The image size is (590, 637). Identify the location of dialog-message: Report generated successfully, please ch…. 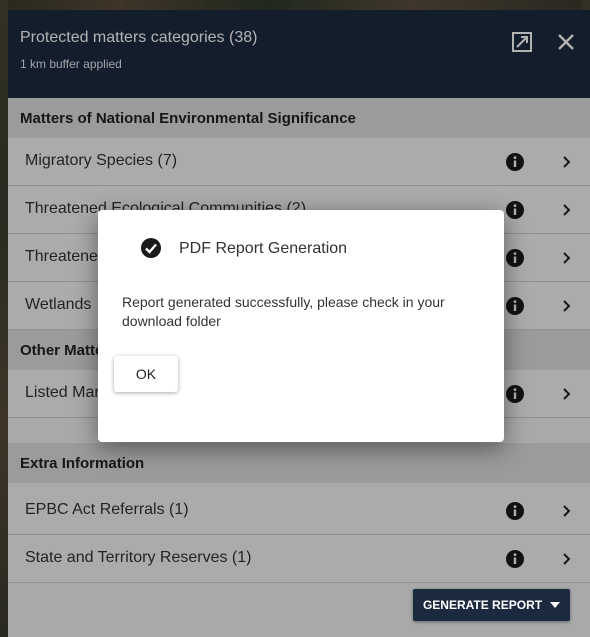
(283, 311).